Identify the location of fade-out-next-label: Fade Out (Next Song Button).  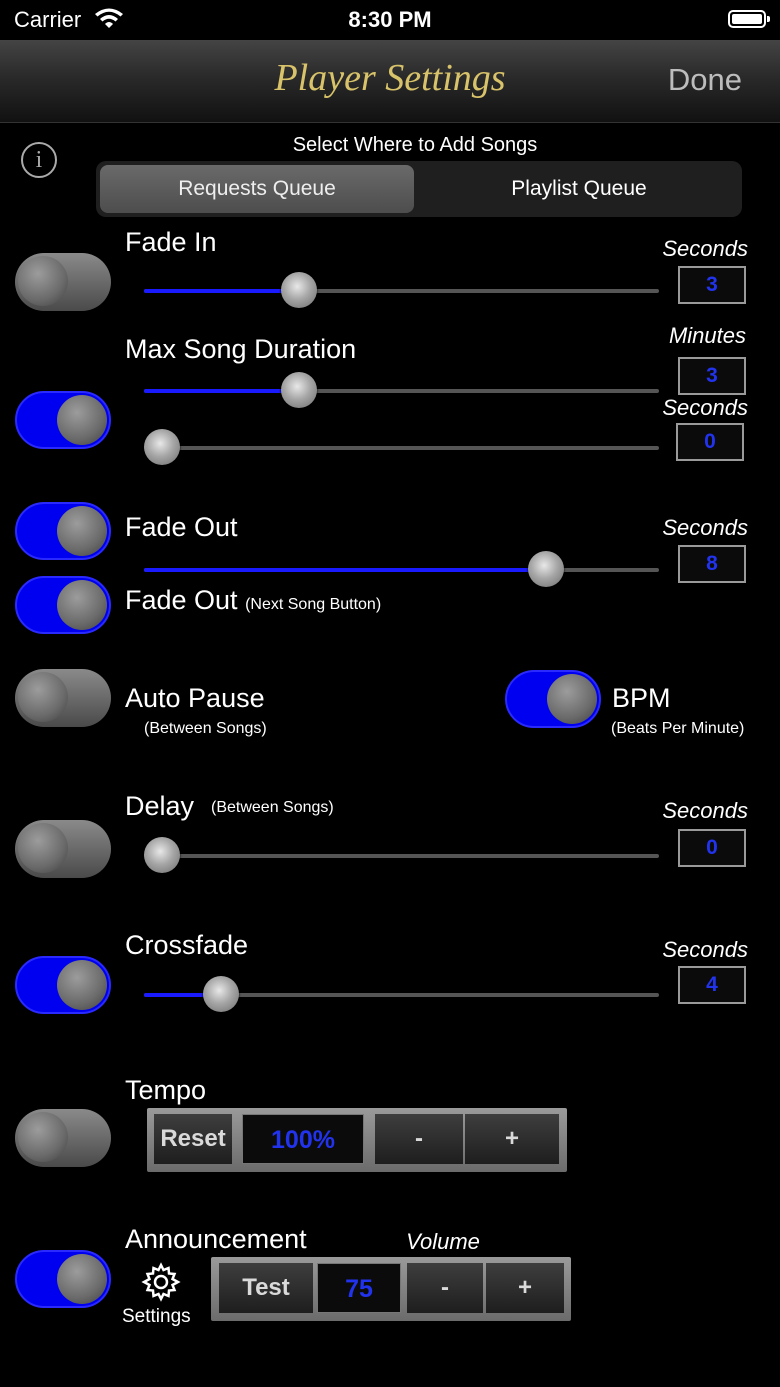
(253, 600).